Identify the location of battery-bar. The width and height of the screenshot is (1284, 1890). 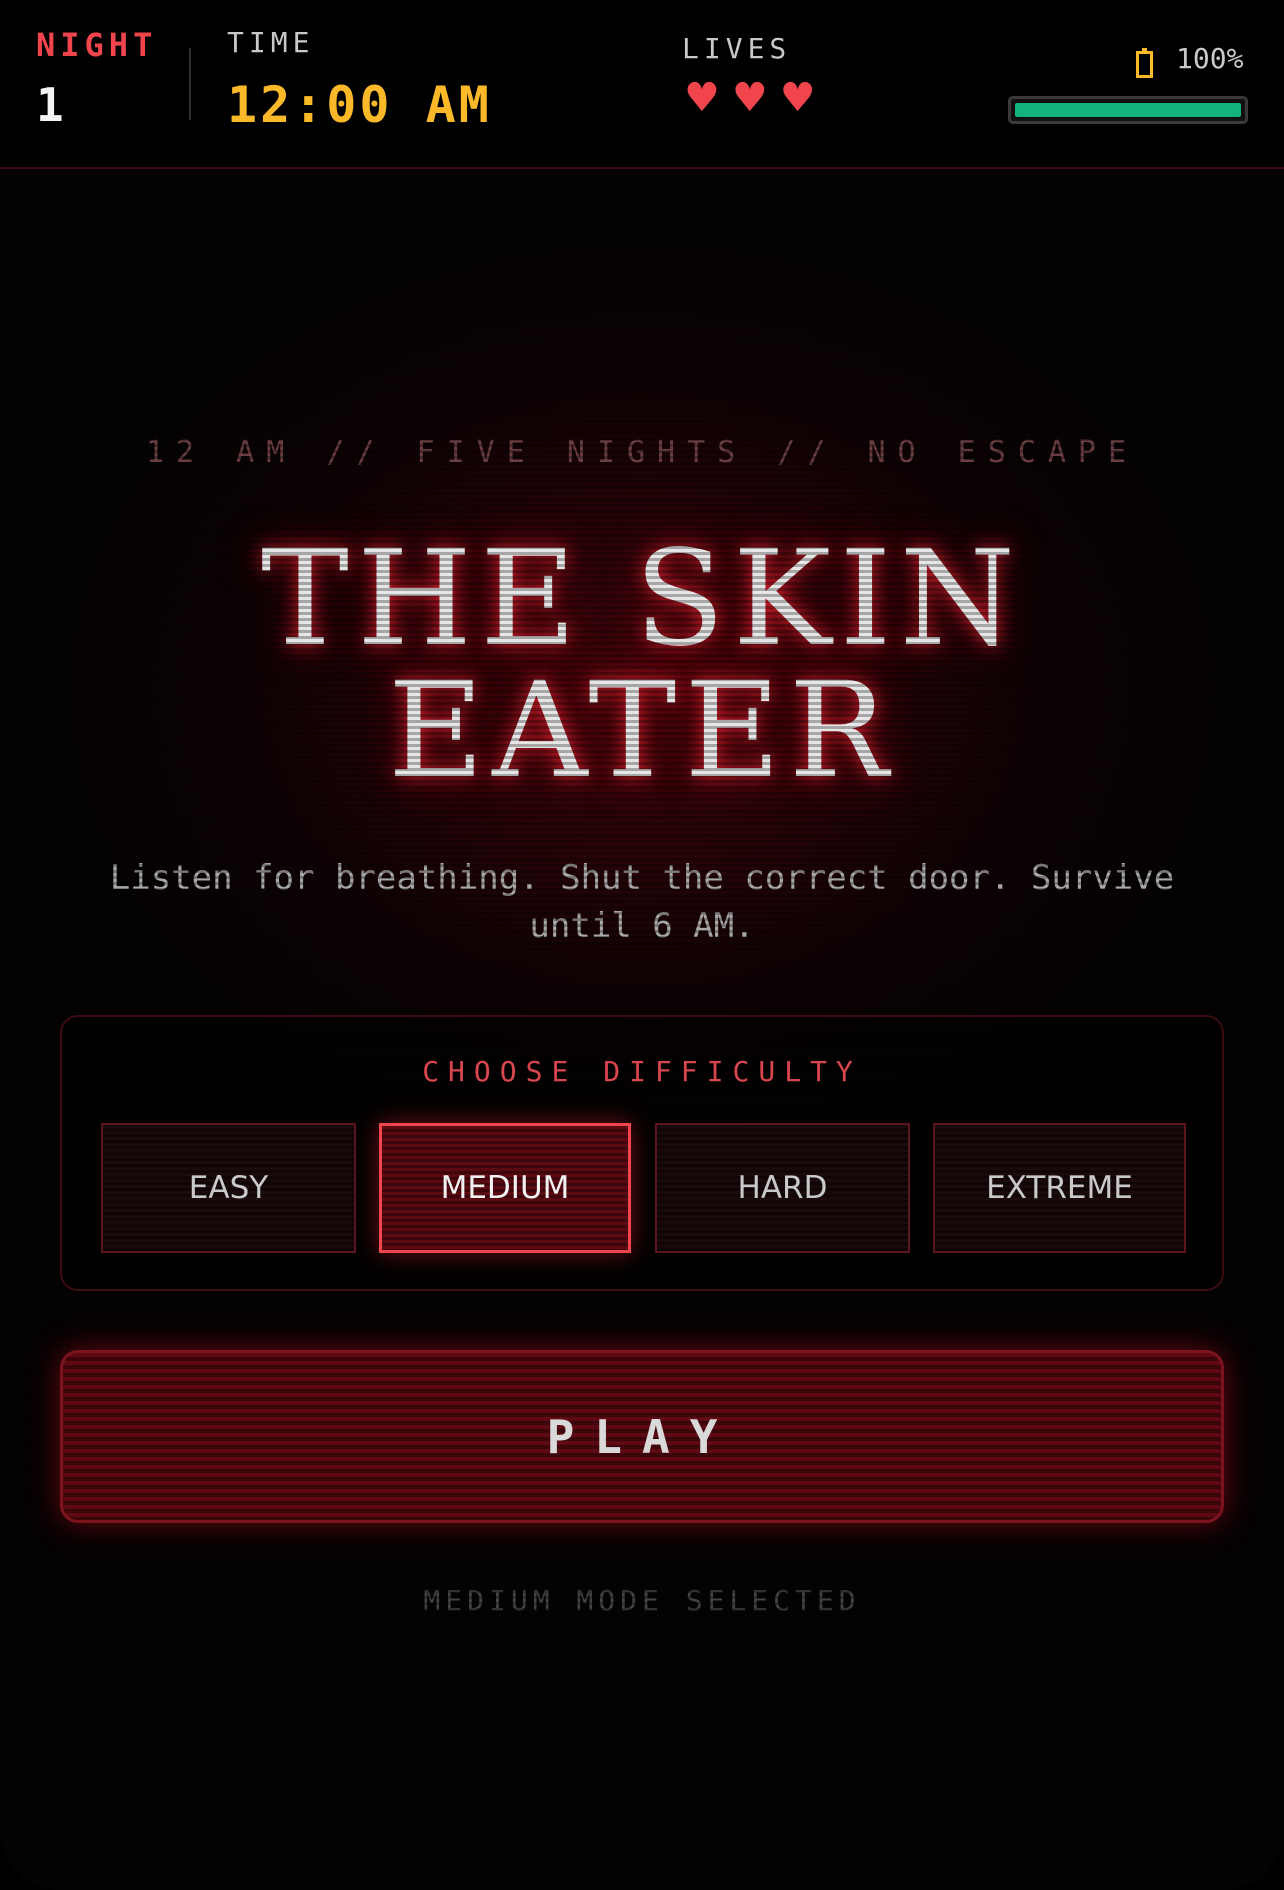
(1128, 110).